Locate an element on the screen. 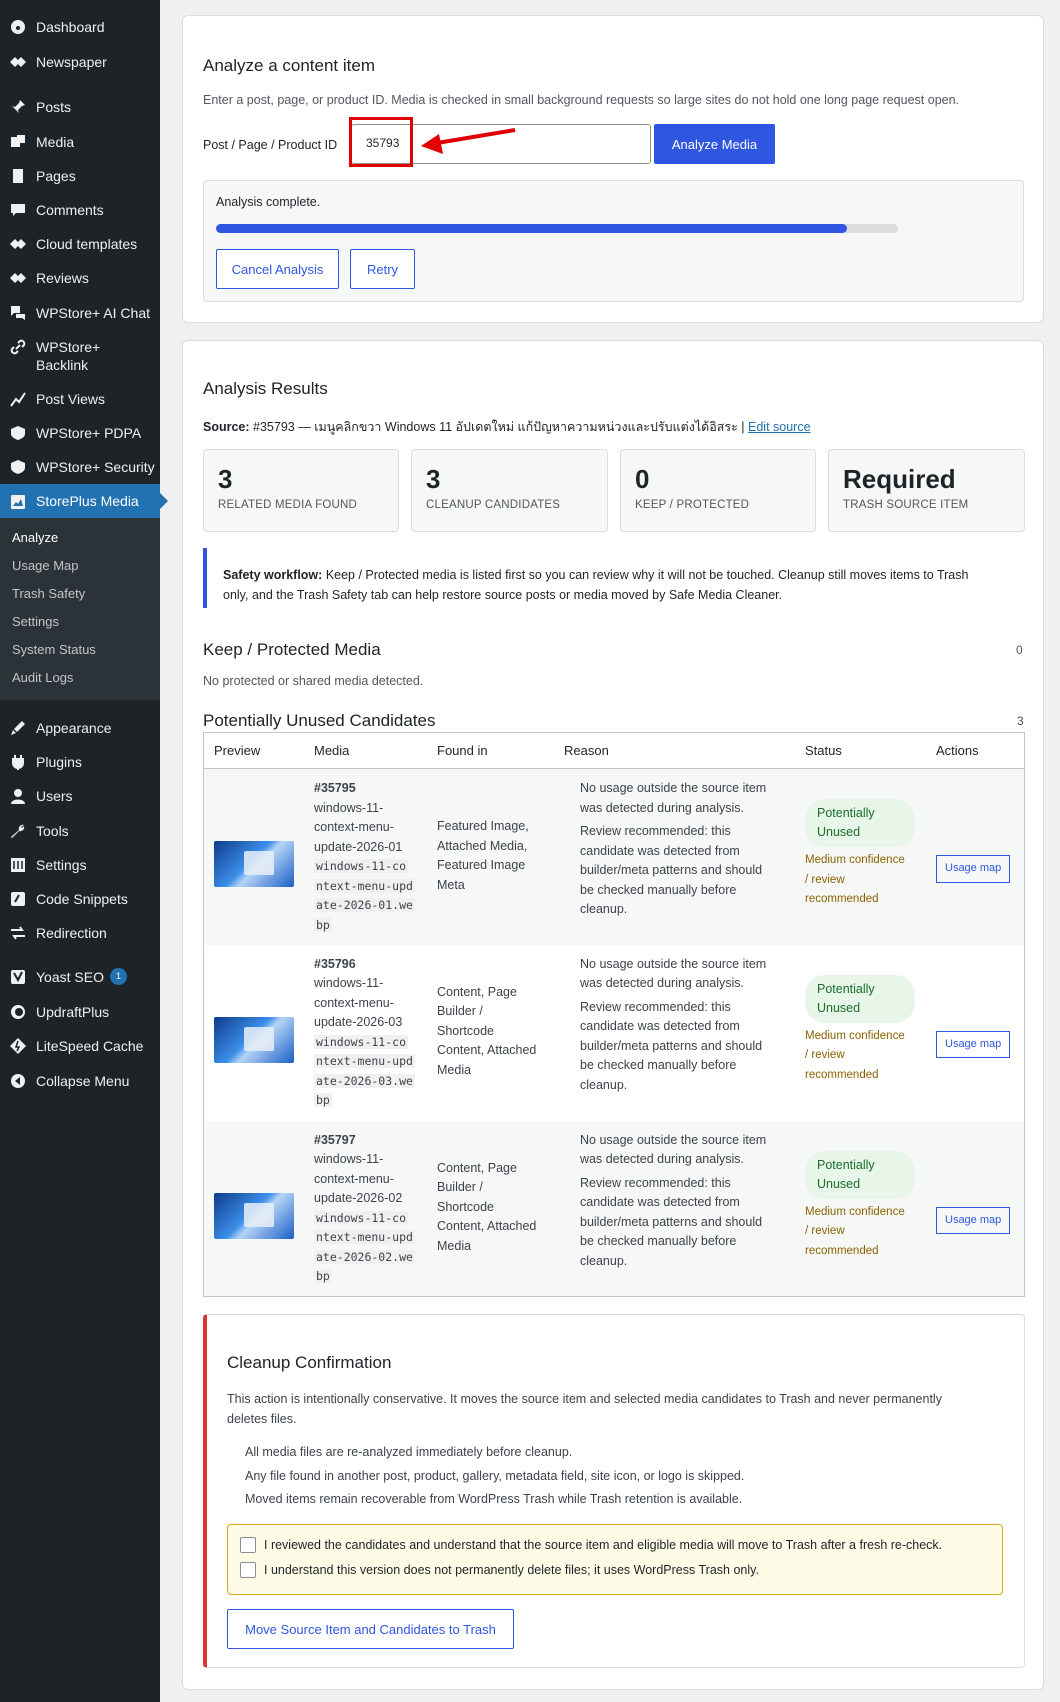 Image resolution: width=1060 pixels, height=1702 pixels. sidebar-item-redirection: Redirection is located at coordinates (80, 933).